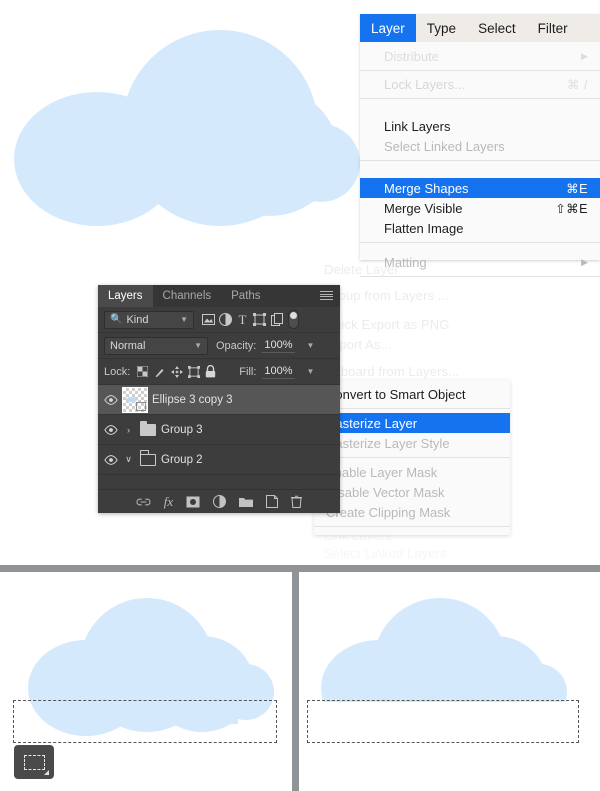 The image size is (600, 791). Describe the element at coordinates (125, 296) in the screenshot. I see `tab-layers: Layers` at that location.